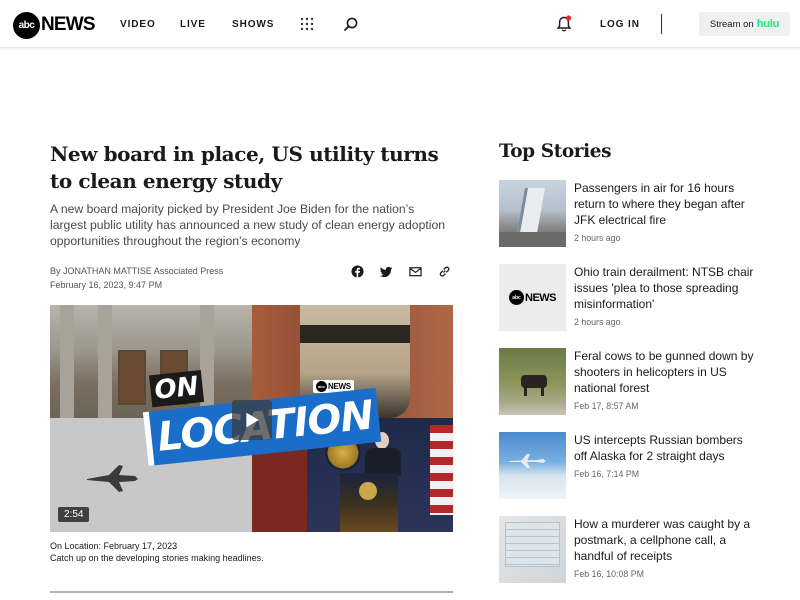  What do you see at coordinates (112, 478) in the screenshot?
I see `fighter-jet-image` at bounding box center [112, 478].